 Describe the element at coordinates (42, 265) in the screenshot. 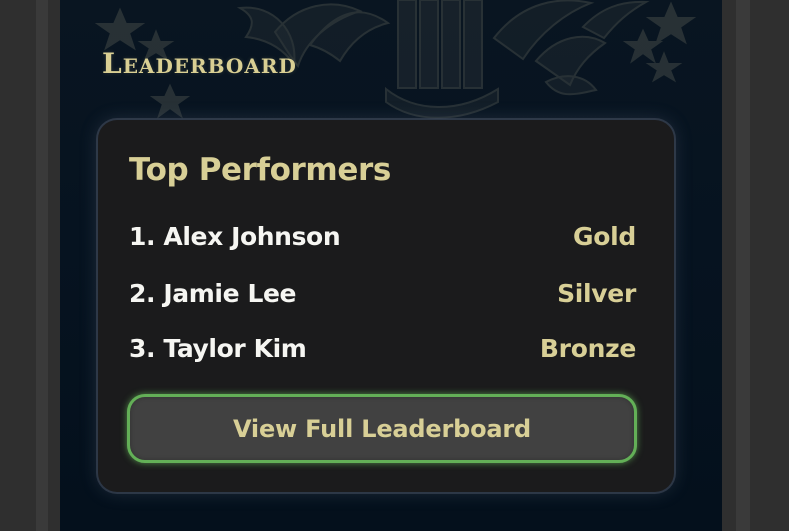

I see `left-frame-strip` at that location.